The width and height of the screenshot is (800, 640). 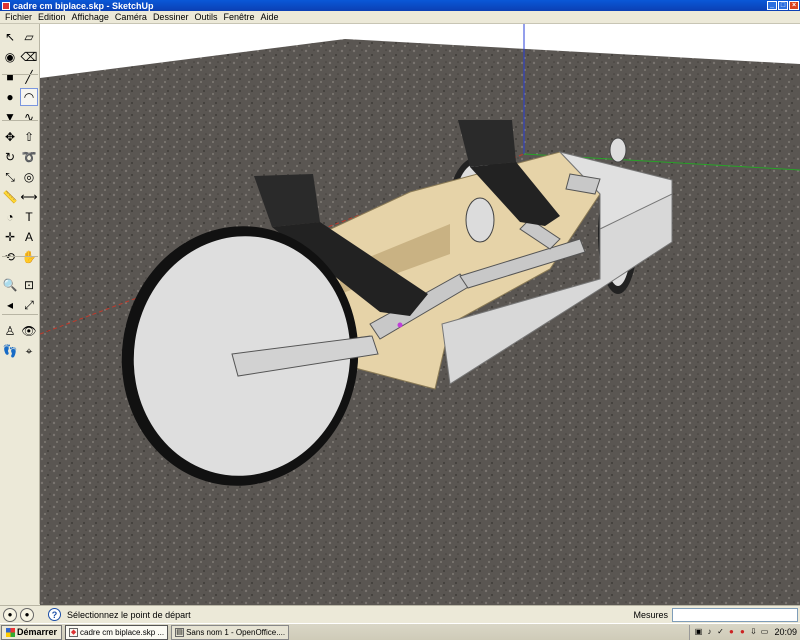 What do you see at coordinates (74, 632) in the screenshot?
I see `sketchup-task-icon: ◆` at bounding box center [74, 632].